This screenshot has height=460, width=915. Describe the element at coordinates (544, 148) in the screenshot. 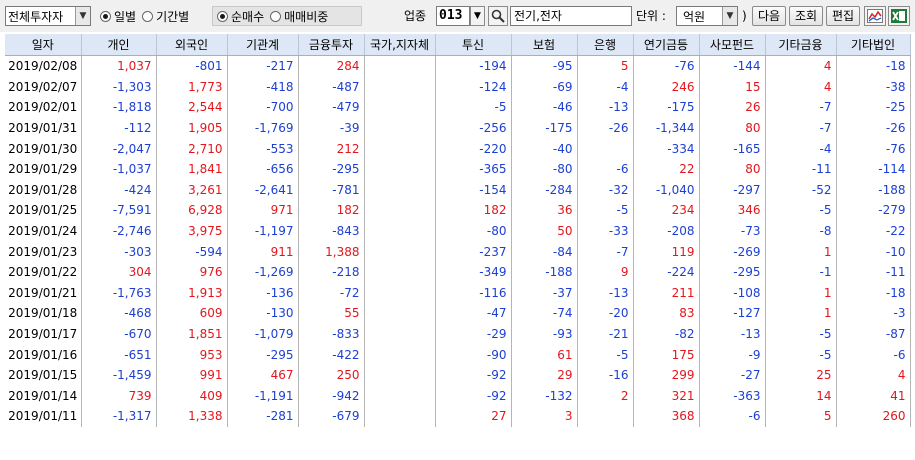

I see `value-cell: -40` at that location.